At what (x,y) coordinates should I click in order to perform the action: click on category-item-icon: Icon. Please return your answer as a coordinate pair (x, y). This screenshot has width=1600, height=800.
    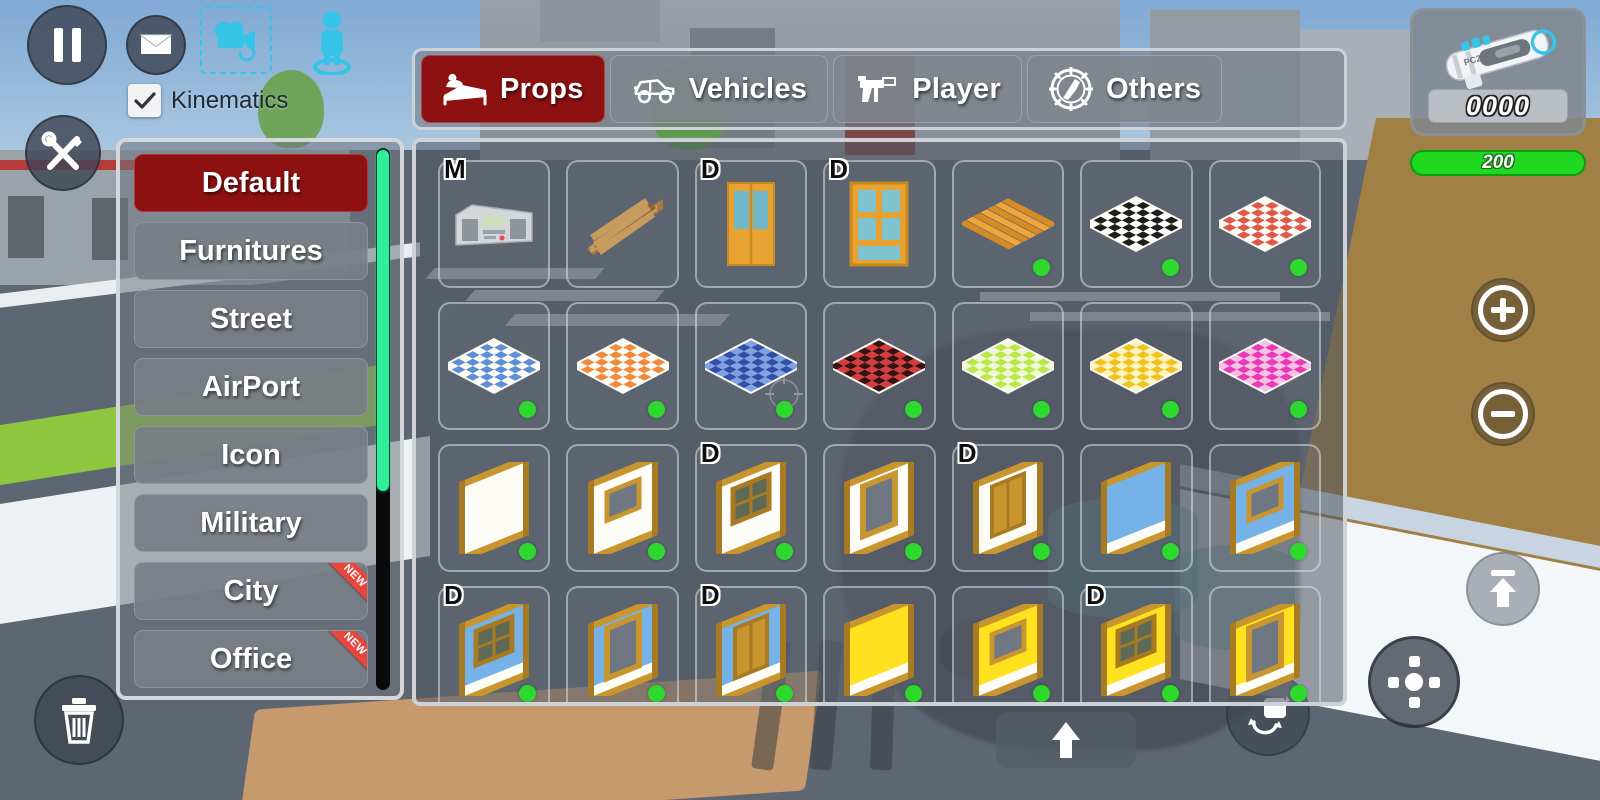
    Looking at the image, I should click on (251, 455).